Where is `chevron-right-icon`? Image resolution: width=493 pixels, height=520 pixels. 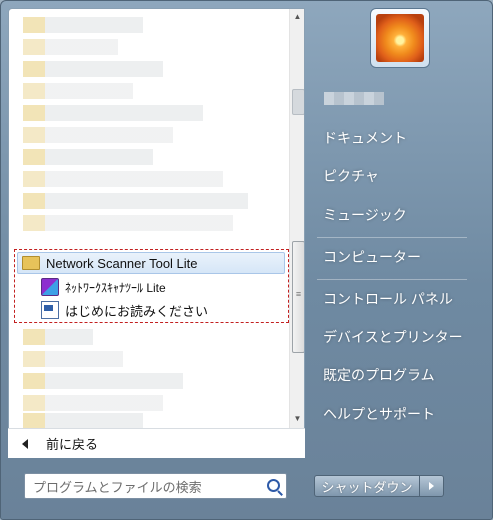
chevron-right-icon is located at coordinates (431, 486).